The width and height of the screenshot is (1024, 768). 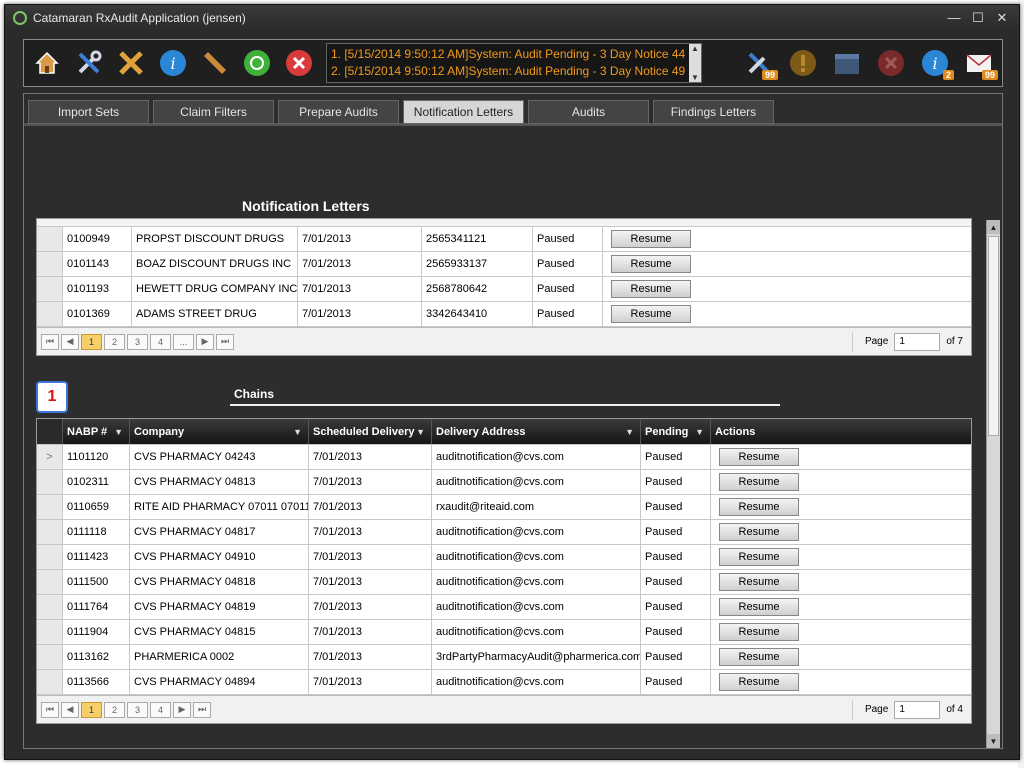 What do you see at coordinates (588, 112) in the screenshot?
I see `tab-audits: Audits` at bounding box center [588, 112].